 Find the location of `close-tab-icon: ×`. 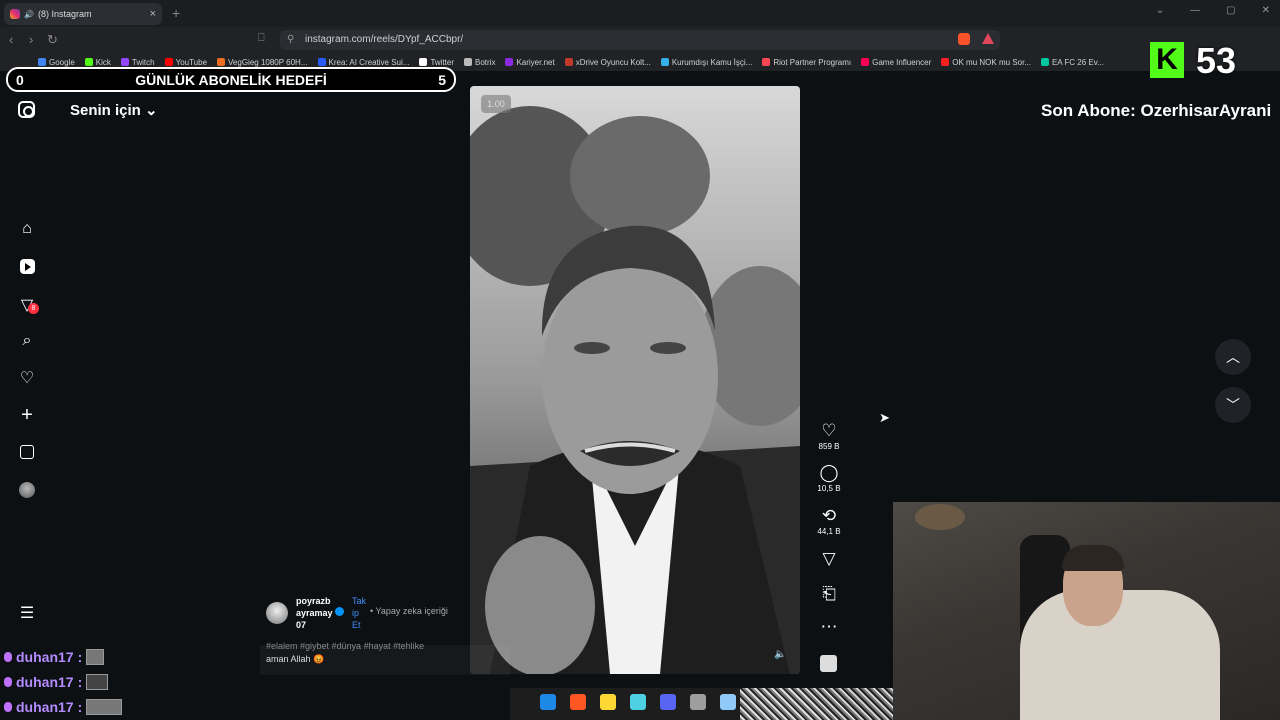

close-tab-icon: × is located at coordinates (153, 14).